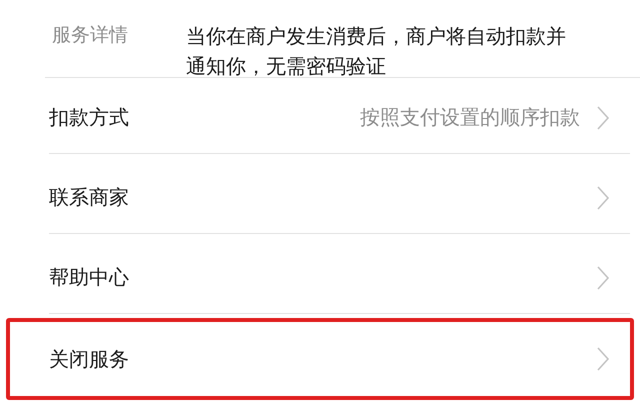 The image size is (640, 402). I want to click on row-label: 扣款方式, so click(89, 117).